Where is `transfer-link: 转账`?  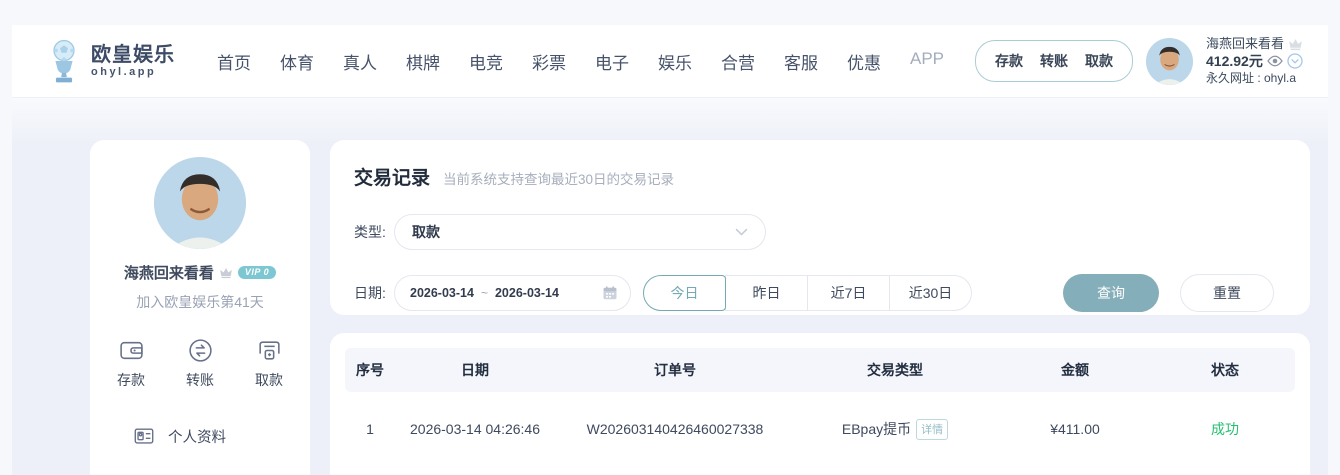
transfer-link: 转账 is located at coordinates (1054, 61).